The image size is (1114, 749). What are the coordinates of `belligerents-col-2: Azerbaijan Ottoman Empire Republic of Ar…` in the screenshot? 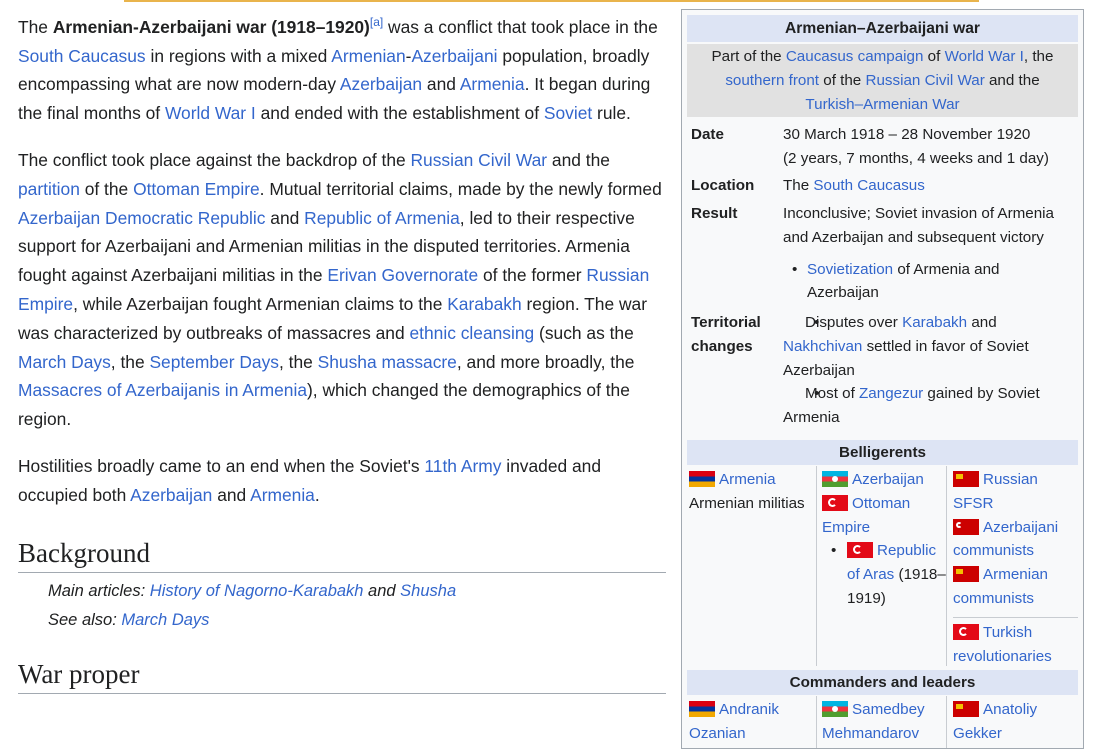 It's located at (884, 539).